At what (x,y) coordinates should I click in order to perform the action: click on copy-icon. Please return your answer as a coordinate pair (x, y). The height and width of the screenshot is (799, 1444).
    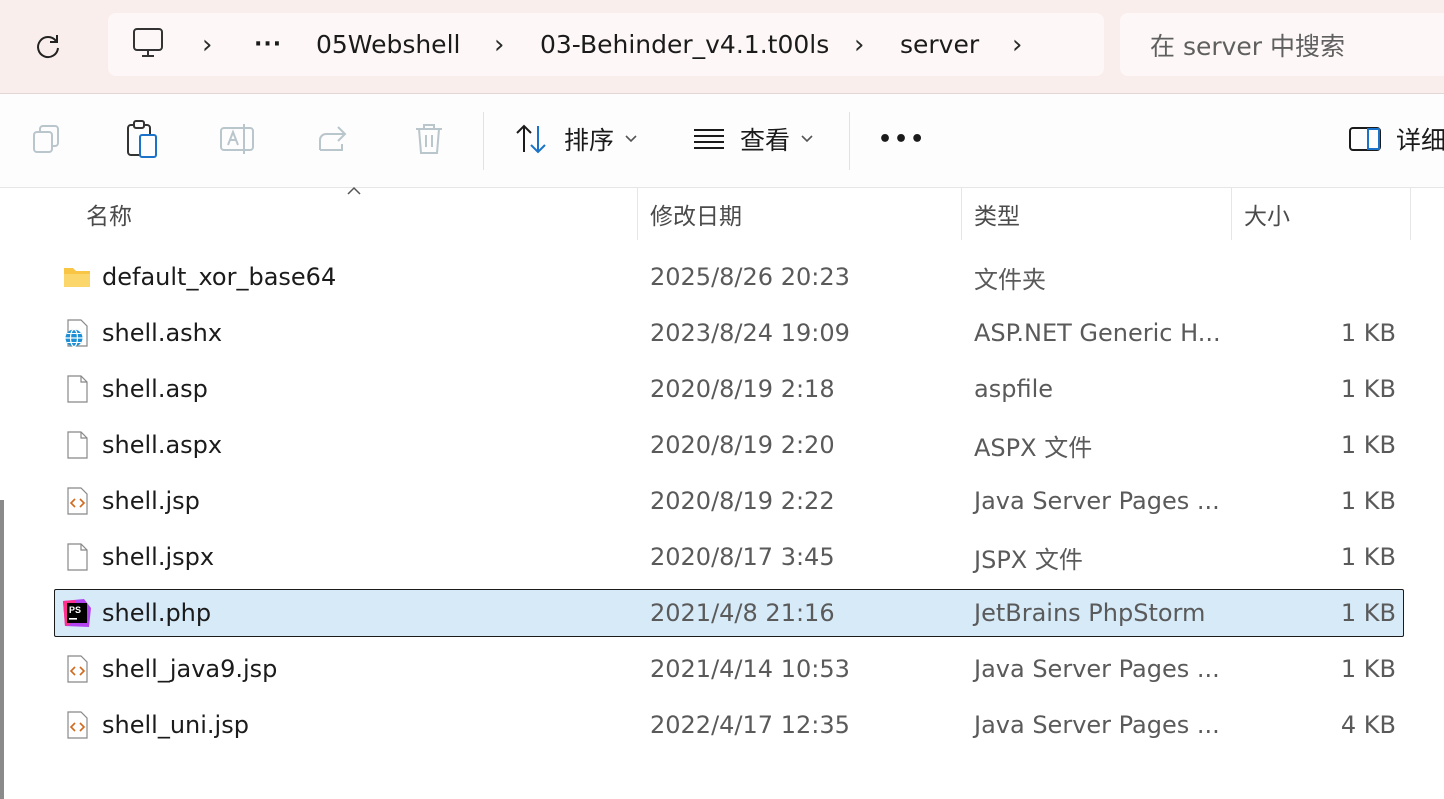
    Looking at the image, I should click on (46, 139).